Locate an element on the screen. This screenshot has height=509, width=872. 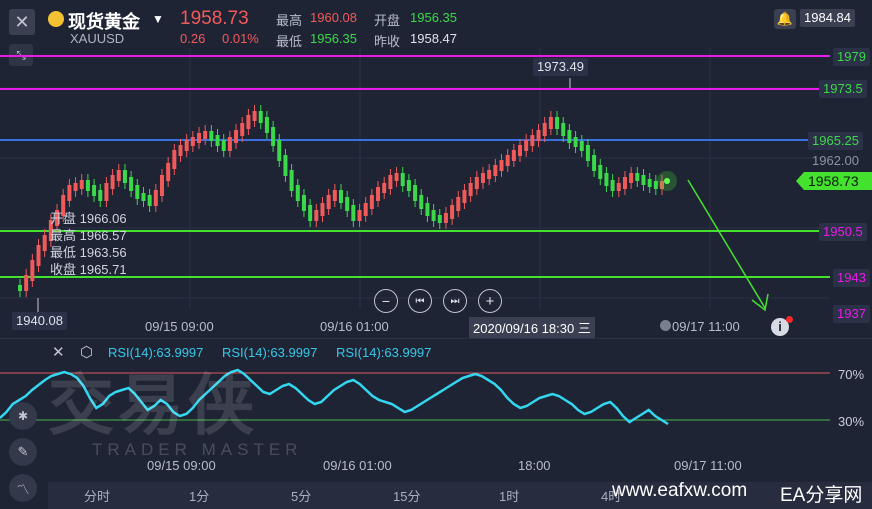
watermark-logo: 交易侠 is located at coordinates (153, 405).